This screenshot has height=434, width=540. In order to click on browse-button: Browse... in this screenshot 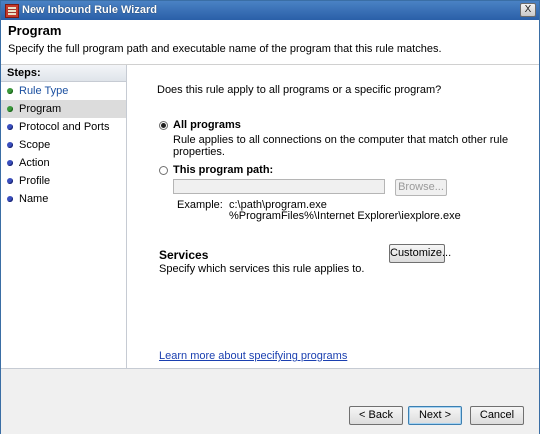, I will do `click(421, 187)`.